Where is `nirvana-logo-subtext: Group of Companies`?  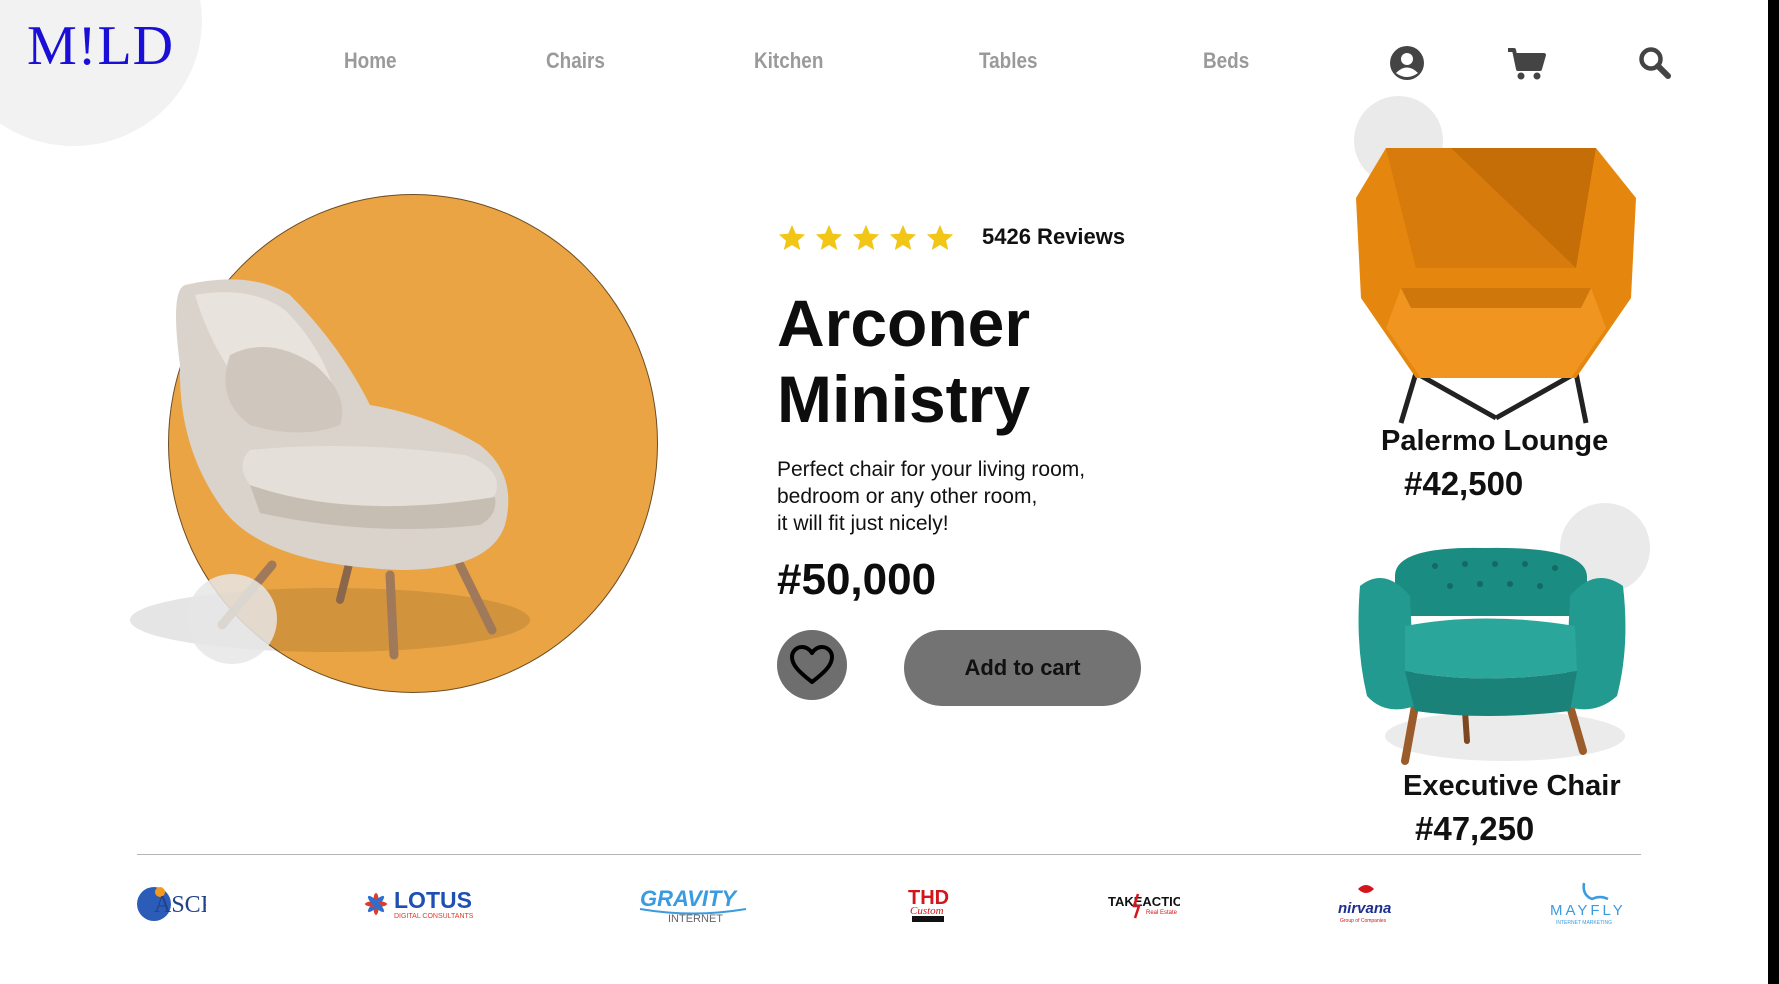 nirvana-logo-subtext: Group of Companies is located at coordinates (1363, 921).